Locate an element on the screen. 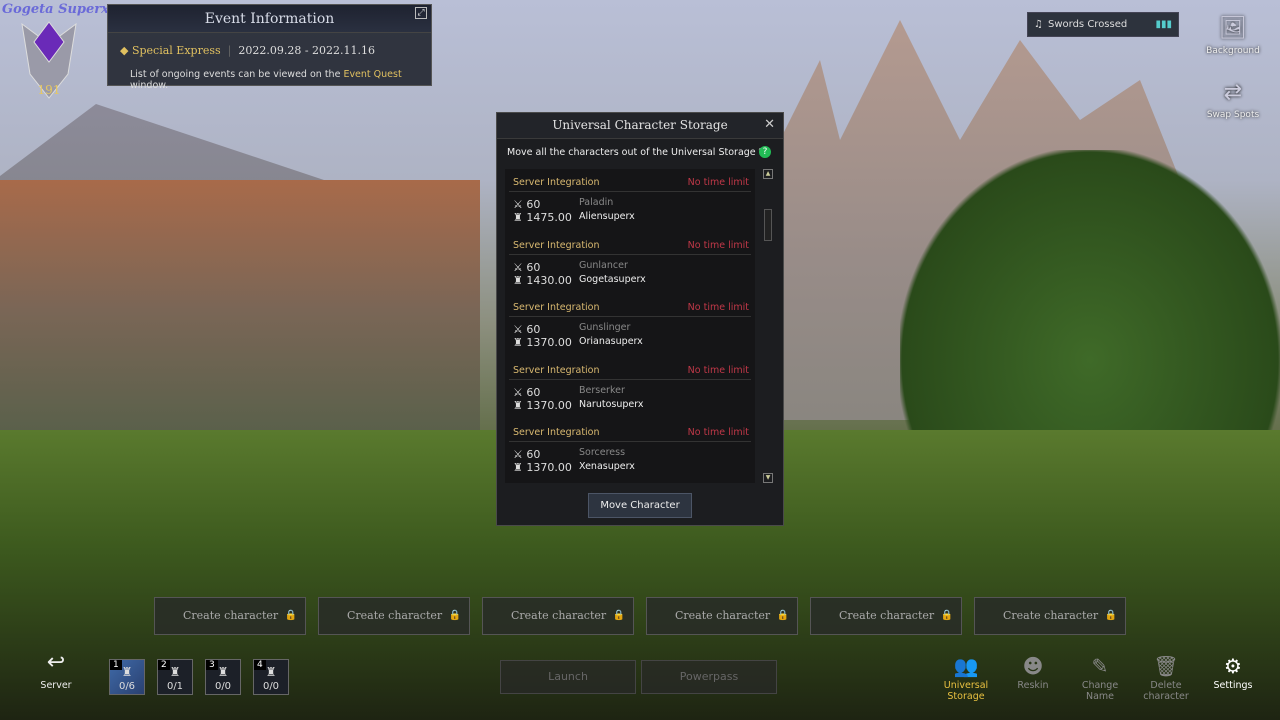 The width and height of the screenshot is (1280, 720). settings-button: ⚙ Settings is located at coordinates (1233, 671).